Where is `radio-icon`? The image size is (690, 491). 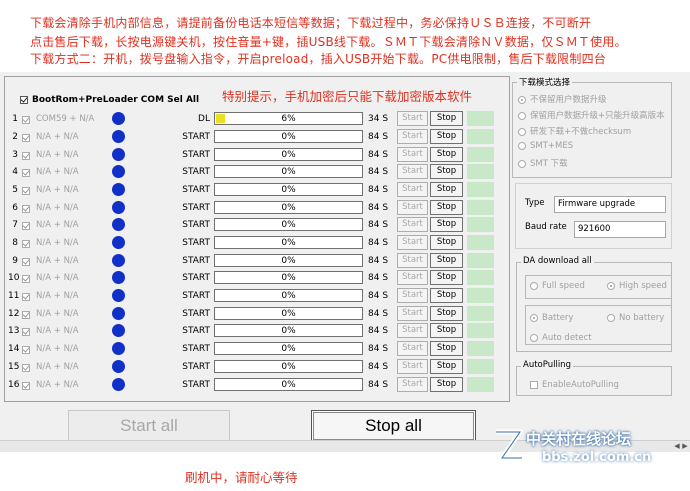
radio-icon is located at coordinates (522, 115).